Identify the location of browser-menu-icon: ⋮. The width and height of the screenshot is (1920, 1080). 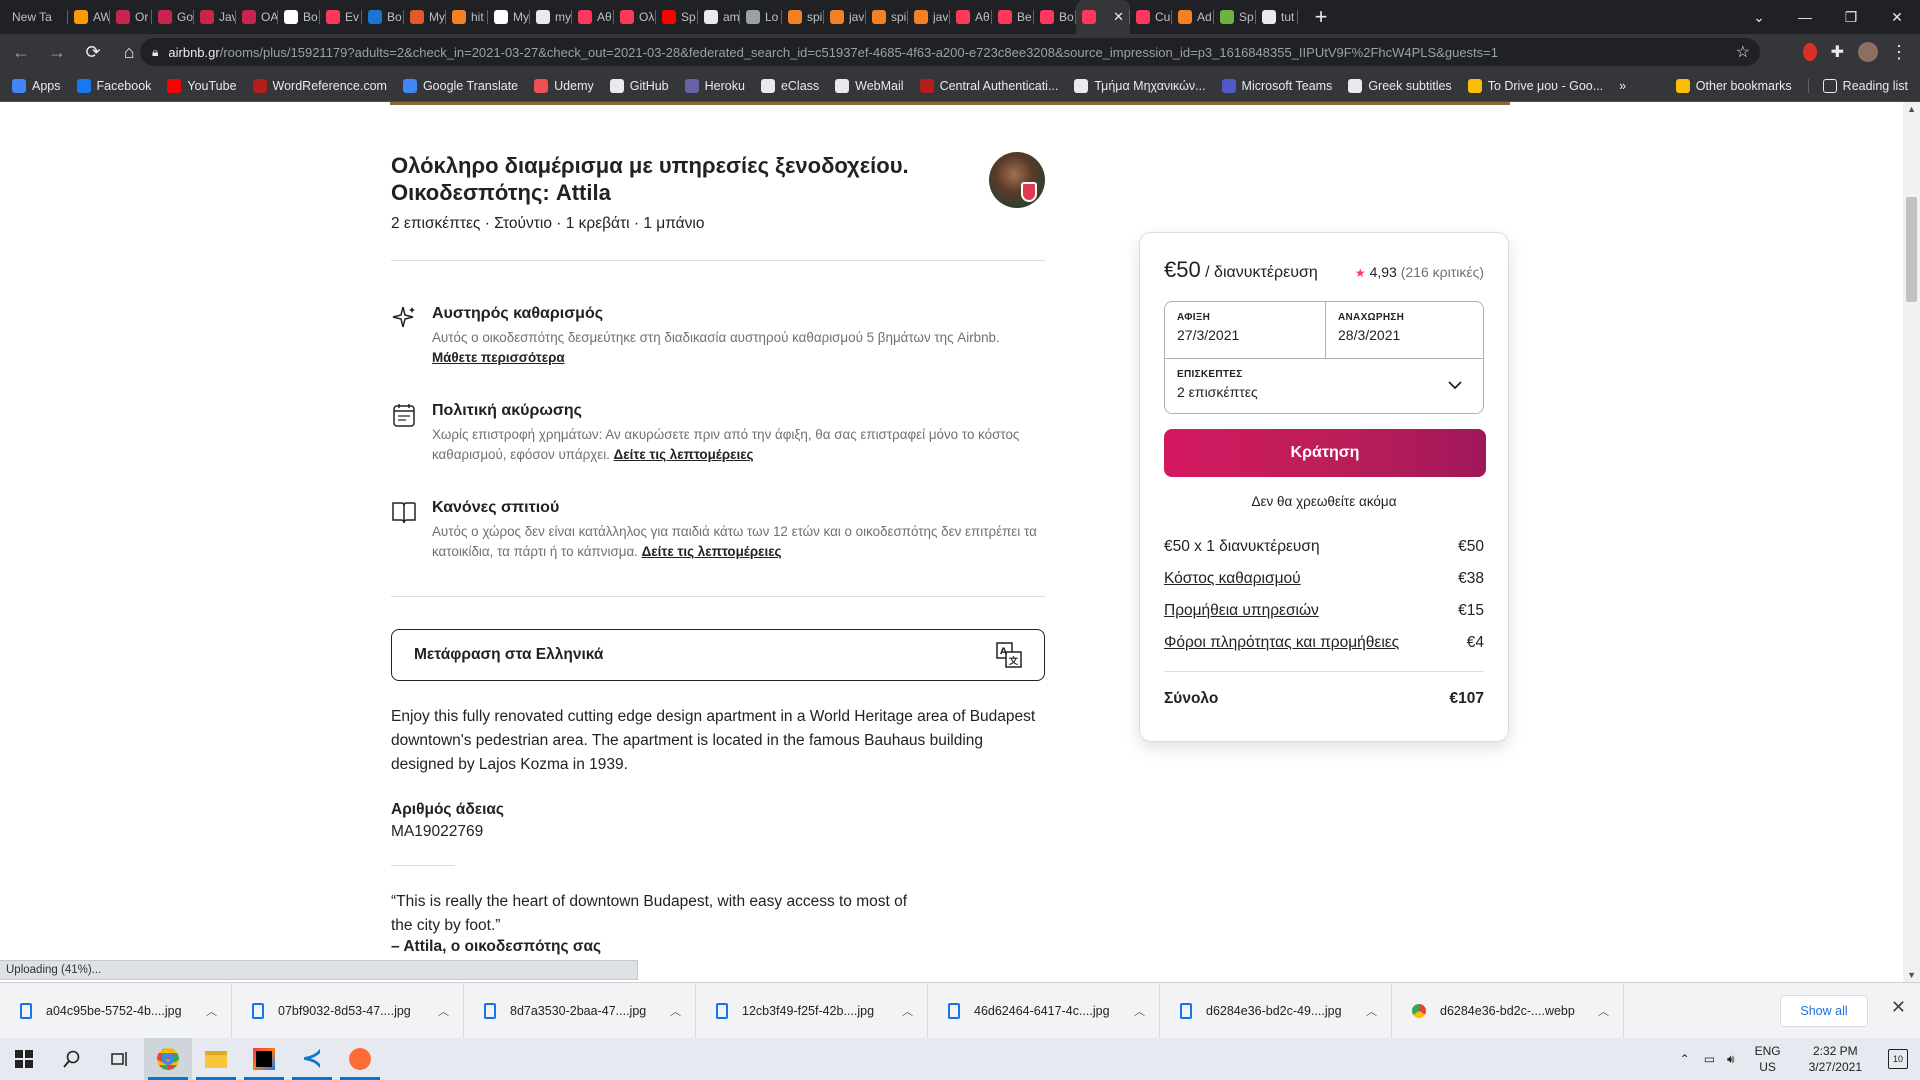
(1899, 52).